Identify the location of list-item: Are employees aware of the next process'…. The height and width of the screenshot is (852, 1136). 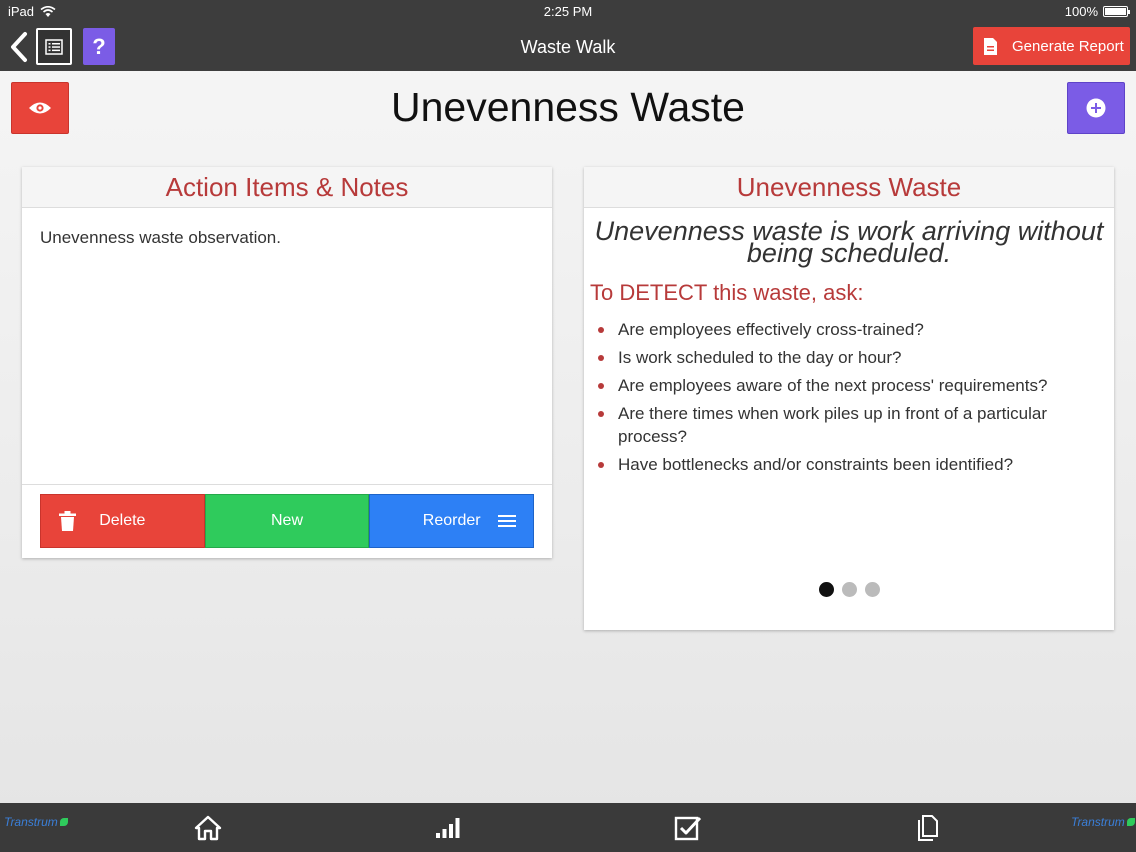
(840, 385).